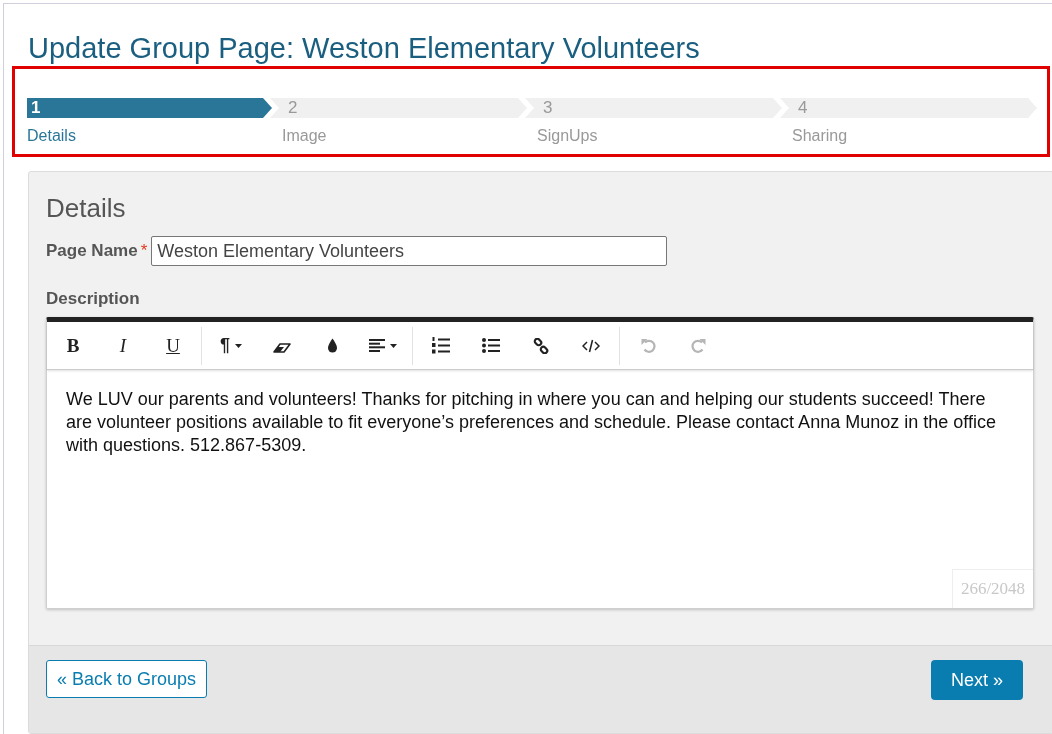 The image size is (1052, 734). Describe the element at coordinates (377, 345) in the screenshot. I see `align-left-icon` at that location.